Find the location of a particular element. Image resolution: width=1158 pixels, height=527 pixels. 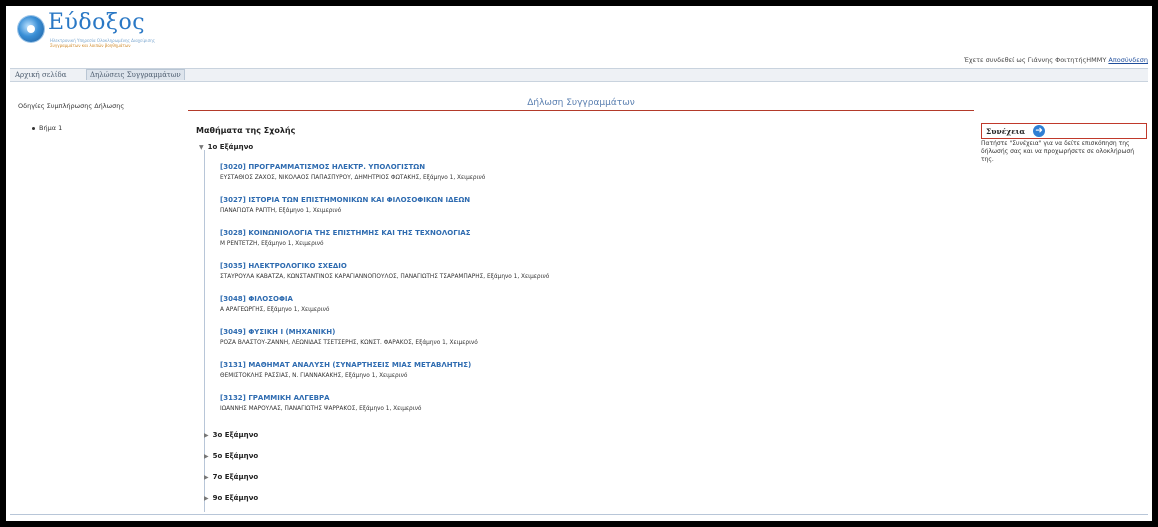

nav-textbook-declarations: Δηλώσεις Συγγραμμάτων is located at coordinates (135, 74).